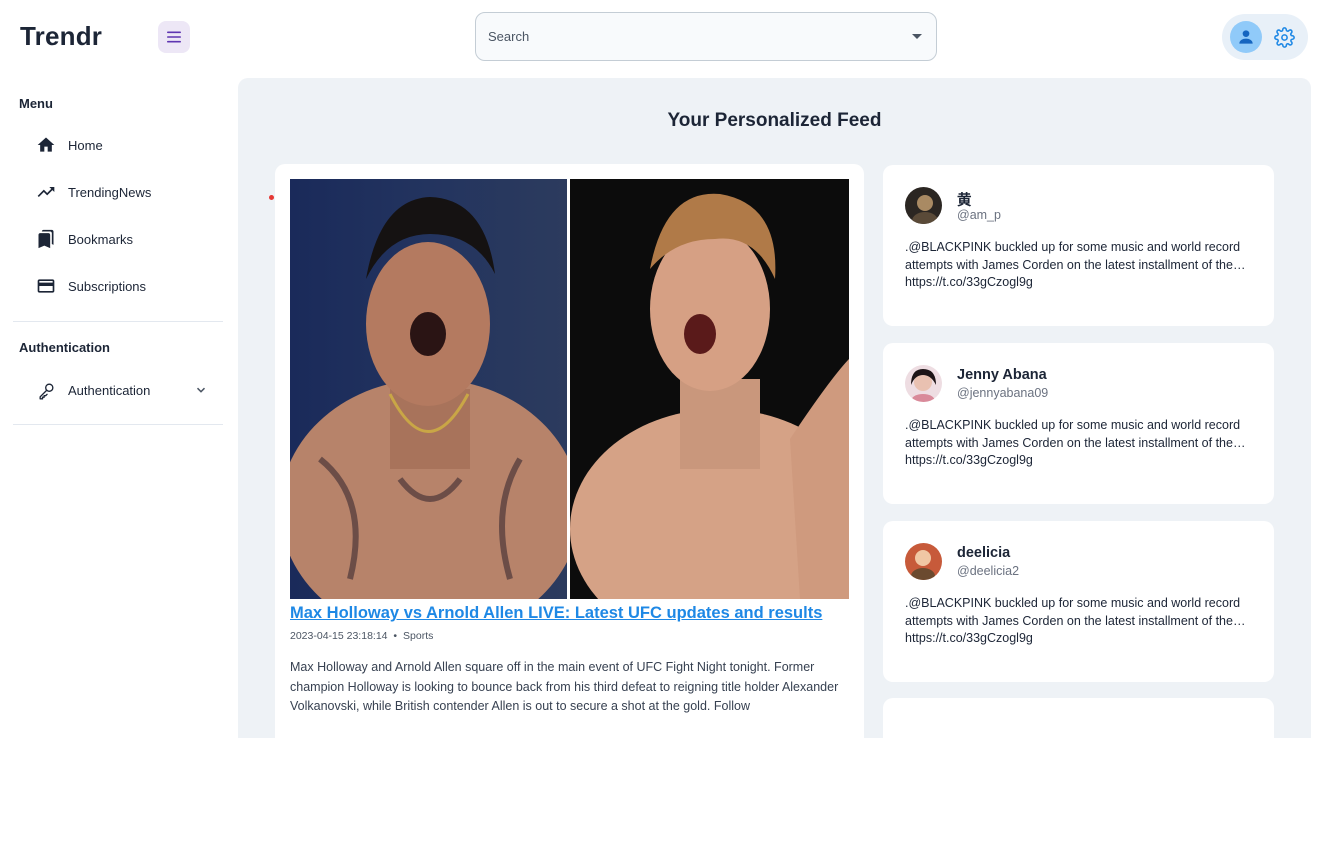  What do you see at coordinates (1078, 778) in the screenshot?
I see `tweet-card` at bounding box center [1078, 778].